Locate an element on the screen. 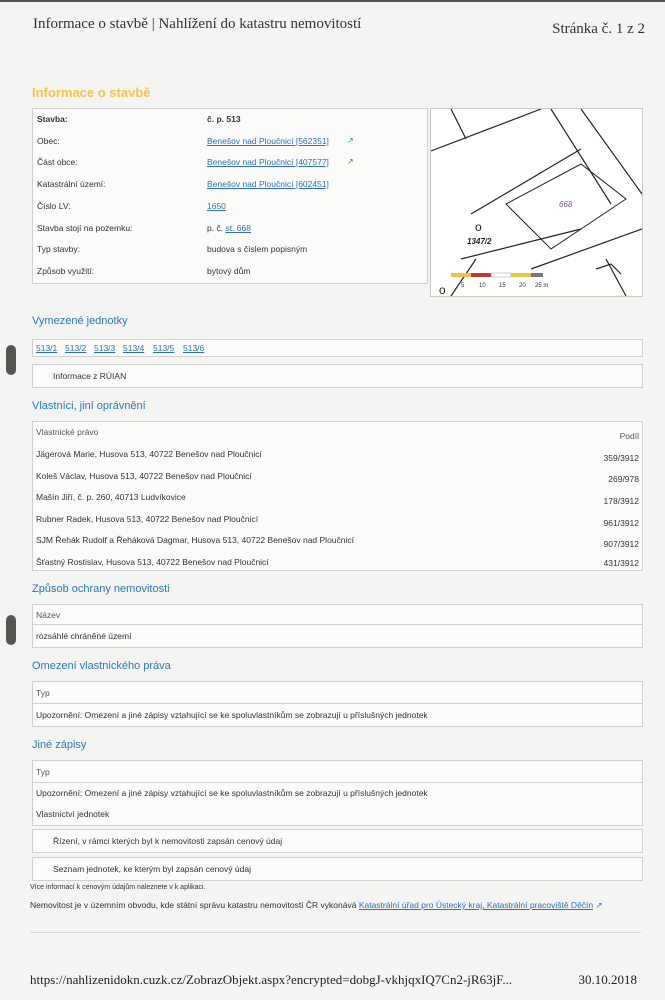 Image resolution: width=665 pixels, height=1000 pixels. row-label: Stavba stojí na pozemku: is located at coordinates (85, 228).